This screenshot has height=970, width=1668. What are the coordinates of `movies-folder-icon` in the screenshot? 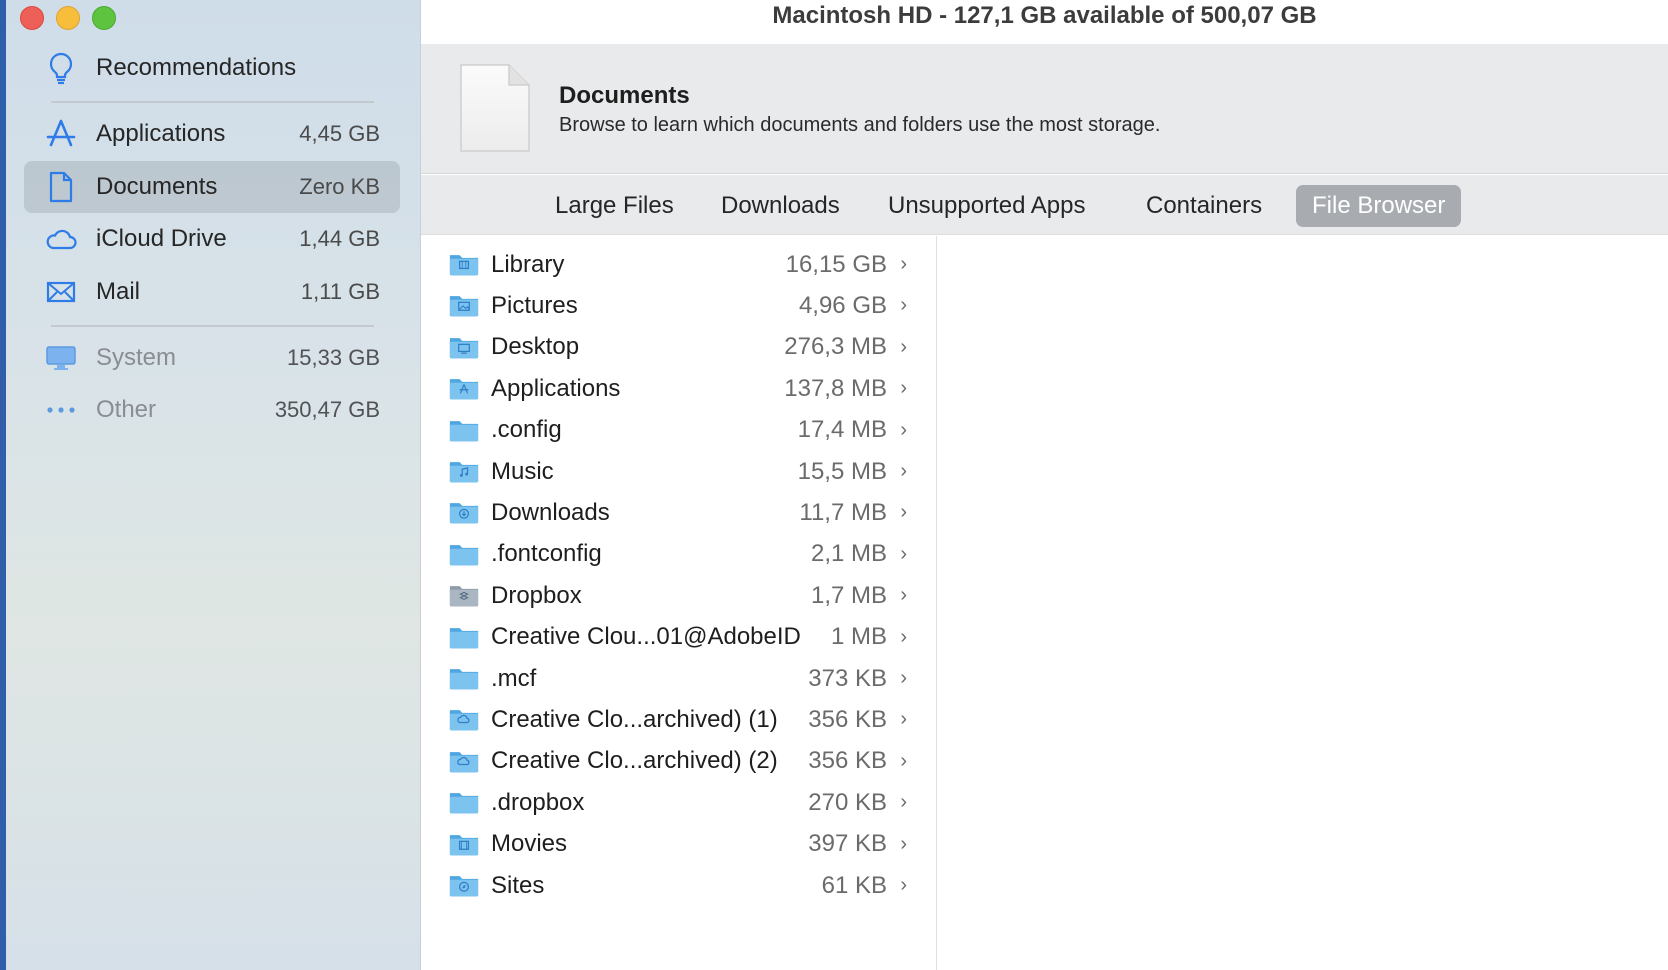 It's located at (464, 846).